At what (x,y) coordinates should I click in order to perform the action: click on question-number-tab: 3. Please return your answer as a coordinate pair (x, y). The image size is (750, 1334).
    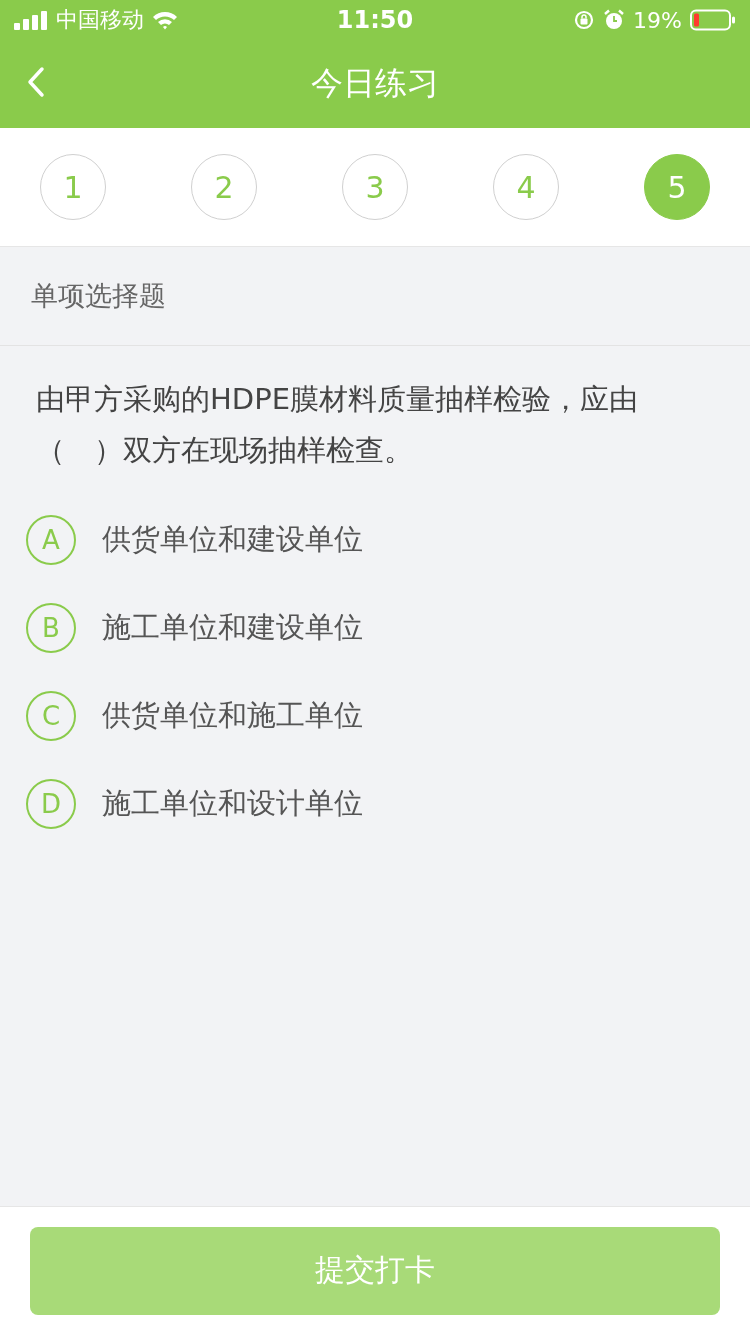
    Looking at the image, I should click on (375, 187).